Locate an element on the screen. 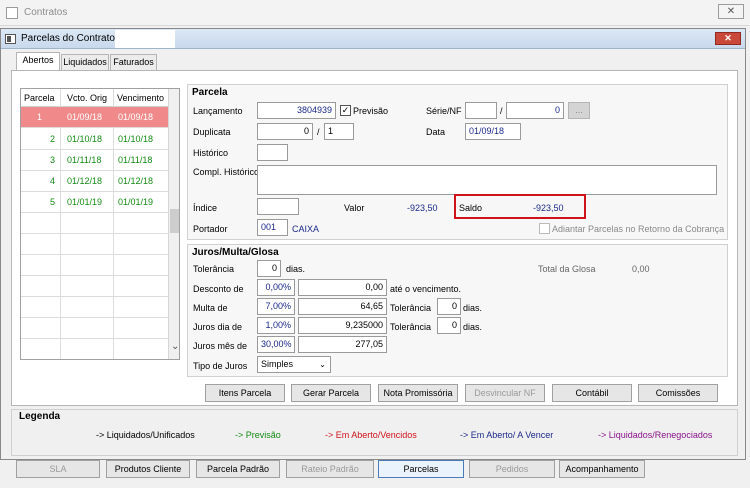 The image size is (750, 488). scroll-down-icon: ⌄ is located at coordinates (175, 346).